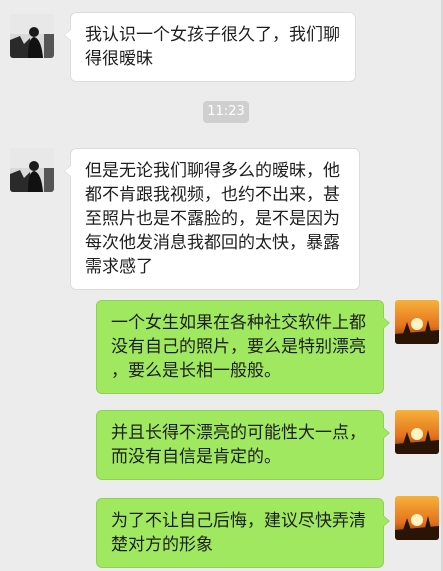 The image size is (443, 571). I want to click on message-line: 并且长得不漂亮的可能性大一点，, so click(238, 433).